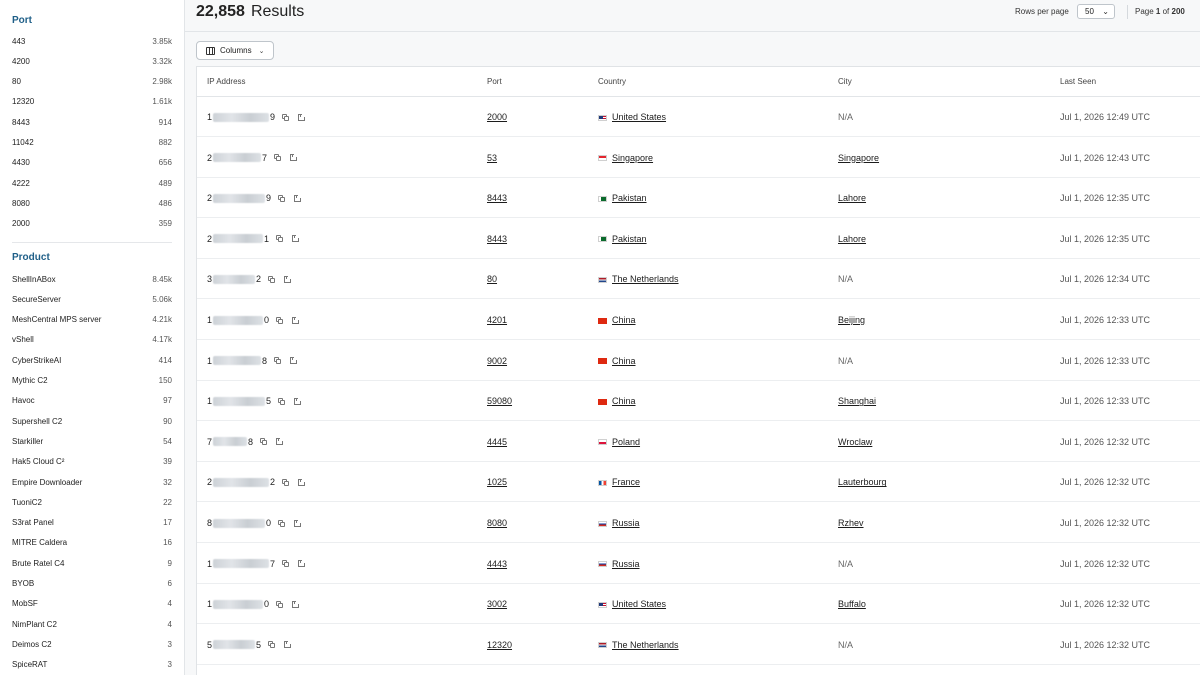 This screenshot has height=675, width=1200. Describe the element at coordinates (92, 122) in the screenshot. I see `port-facet-item: 8443 914` at that location.